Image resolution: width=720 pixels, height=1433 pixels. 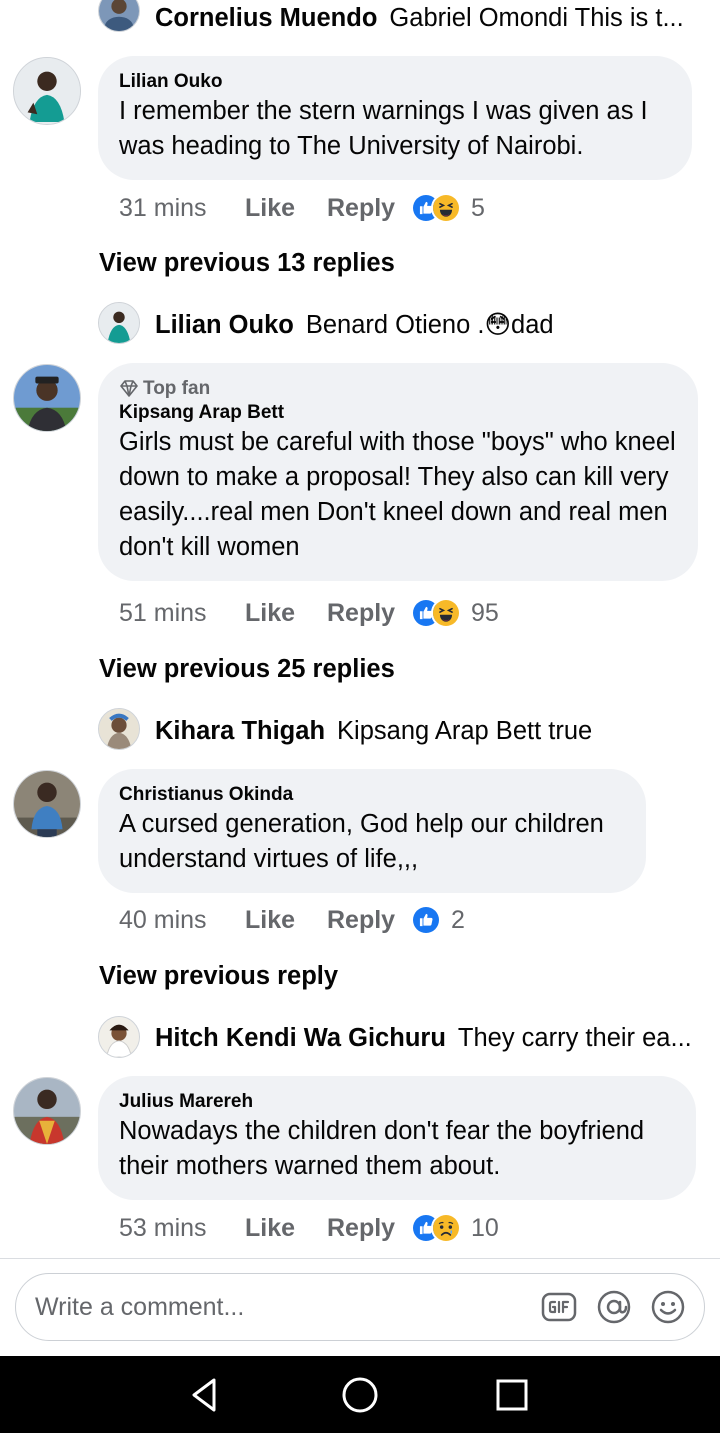 What do you see at coordinates (205, 1395) in the screenshot?
I see `back-icon` at bounding box center [205, 1395].